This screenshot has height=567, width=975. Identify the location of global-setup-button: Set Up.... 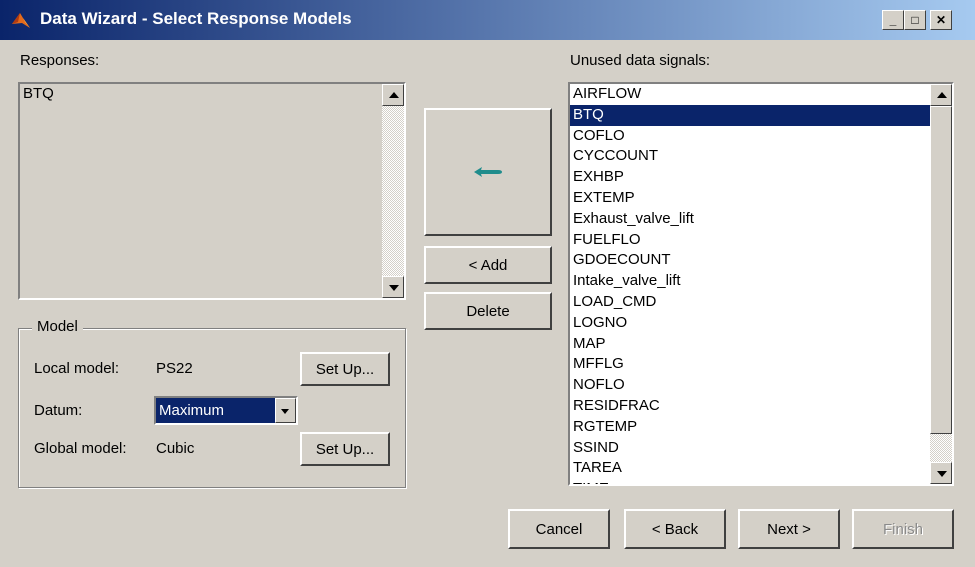
(345, 449).